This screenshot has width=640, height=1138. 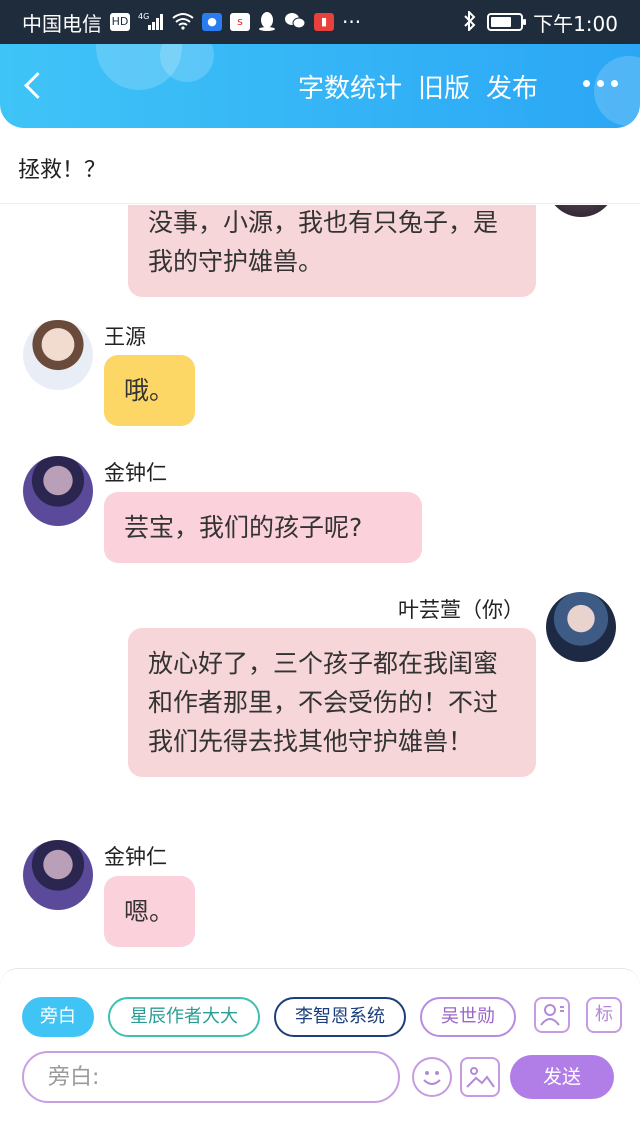 What do you see at coordinates (461, 610) in the screenshot?
I see `sender-name: 叶芸萱（你）` at bounding box center [461, 610].